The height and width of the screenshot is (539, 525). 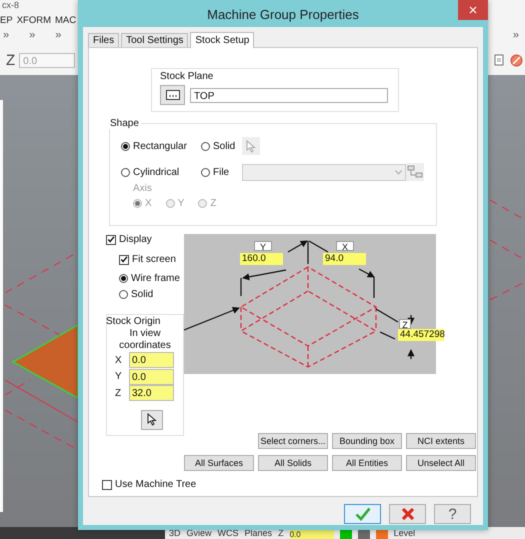 What do you see at coordinates (187, 76) in the screenshot?
I see `group-title: Stock Plane` at bounding box center [187, 76].